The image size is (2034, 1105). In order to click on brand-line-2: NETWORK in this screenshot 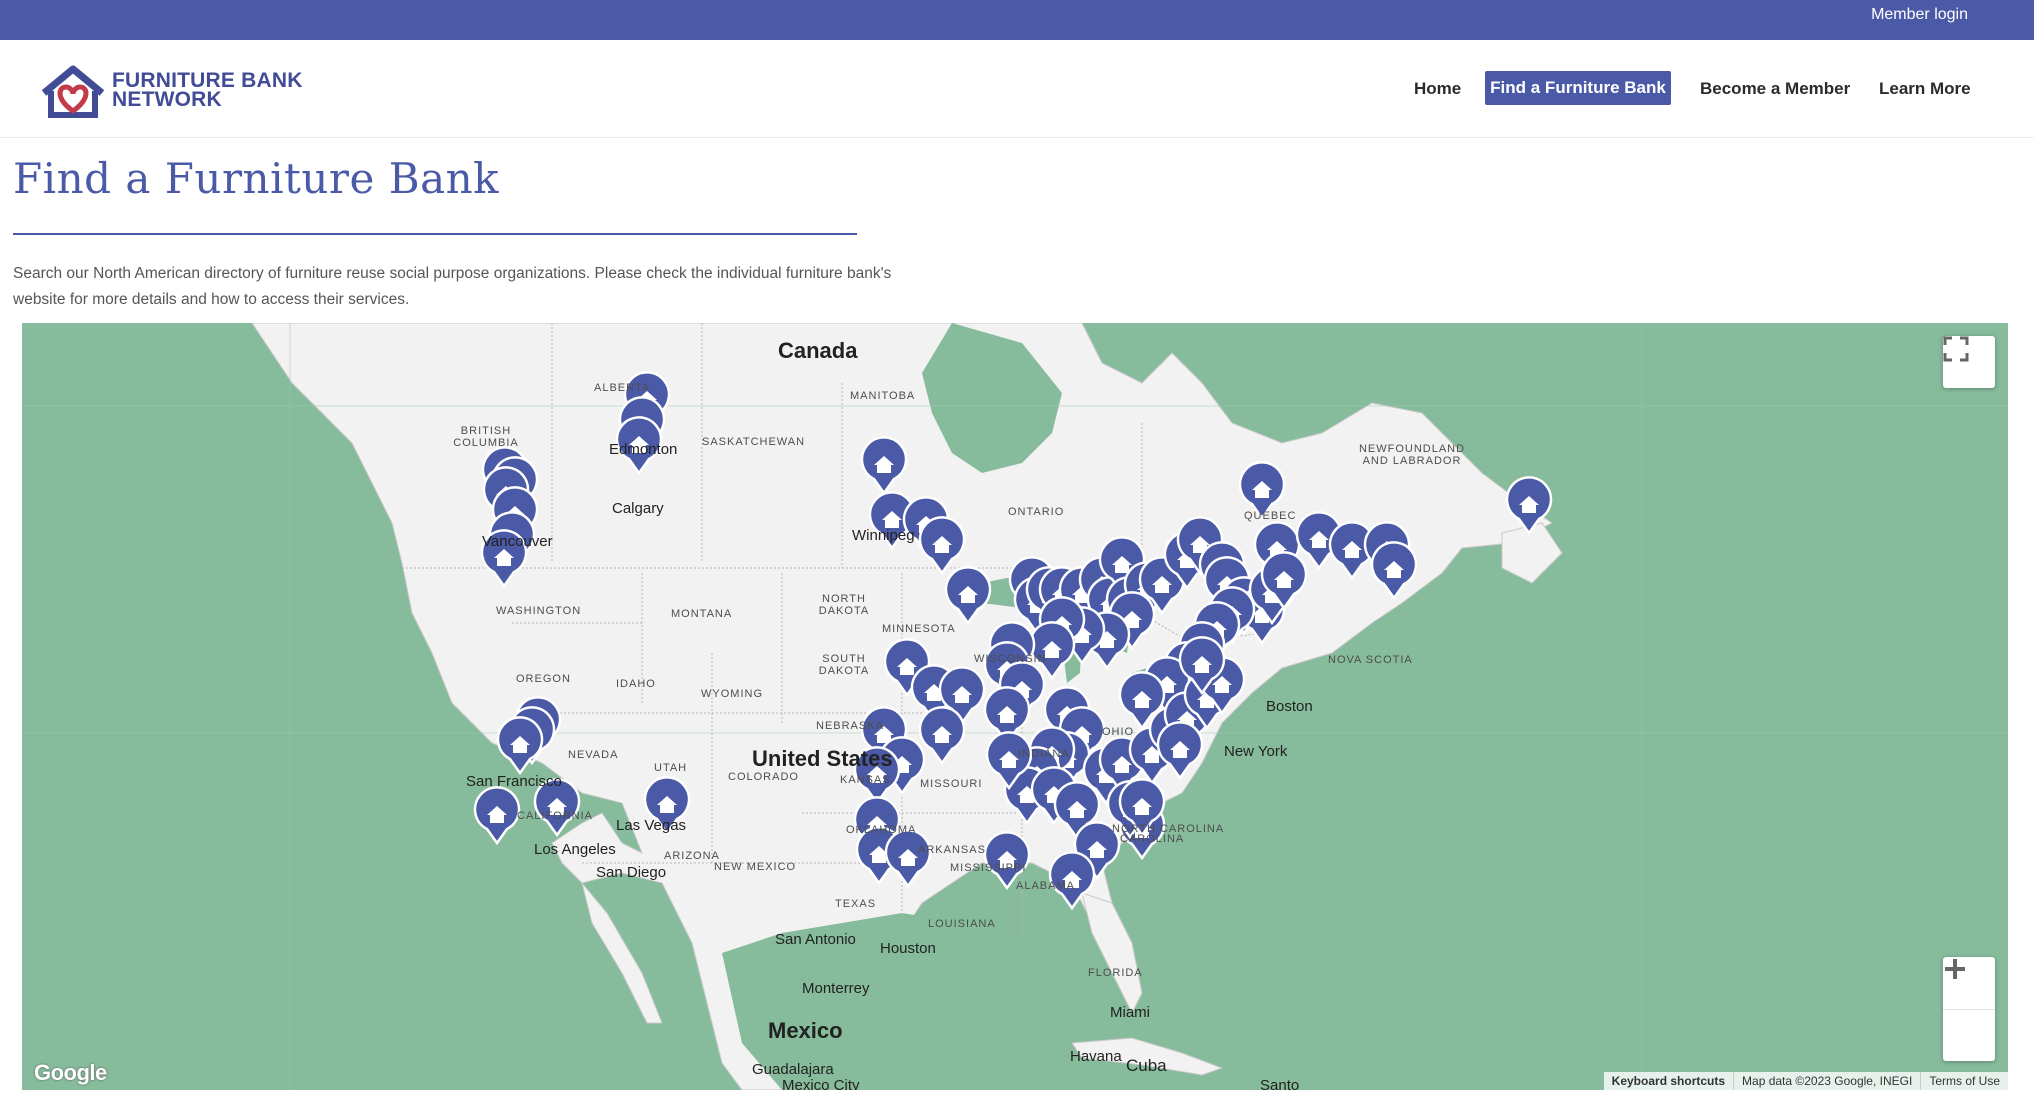, I will do `click(167, 99)`.